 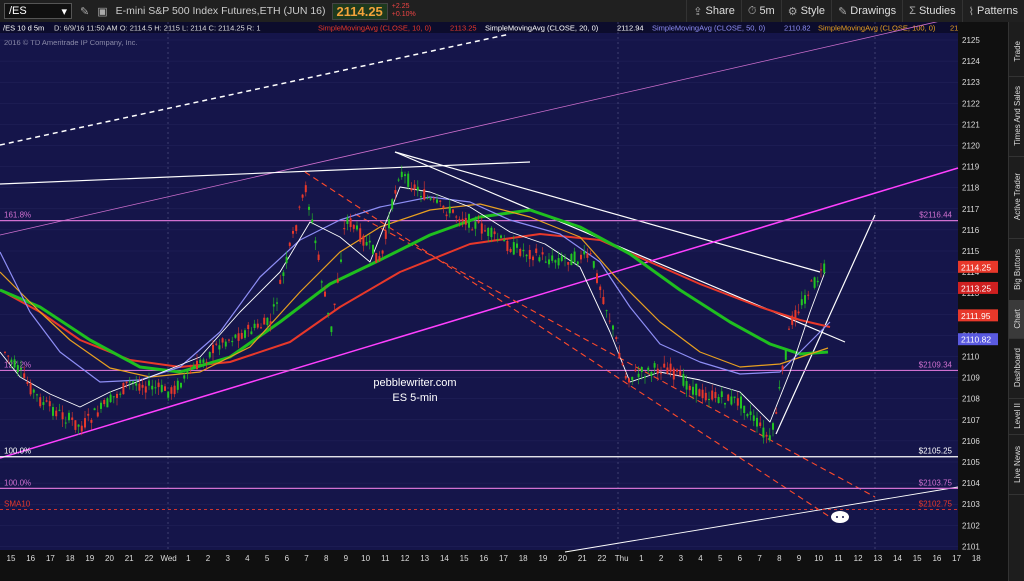 I want to click on price-badge-value: 2111.95, so click(x=976, y=316).